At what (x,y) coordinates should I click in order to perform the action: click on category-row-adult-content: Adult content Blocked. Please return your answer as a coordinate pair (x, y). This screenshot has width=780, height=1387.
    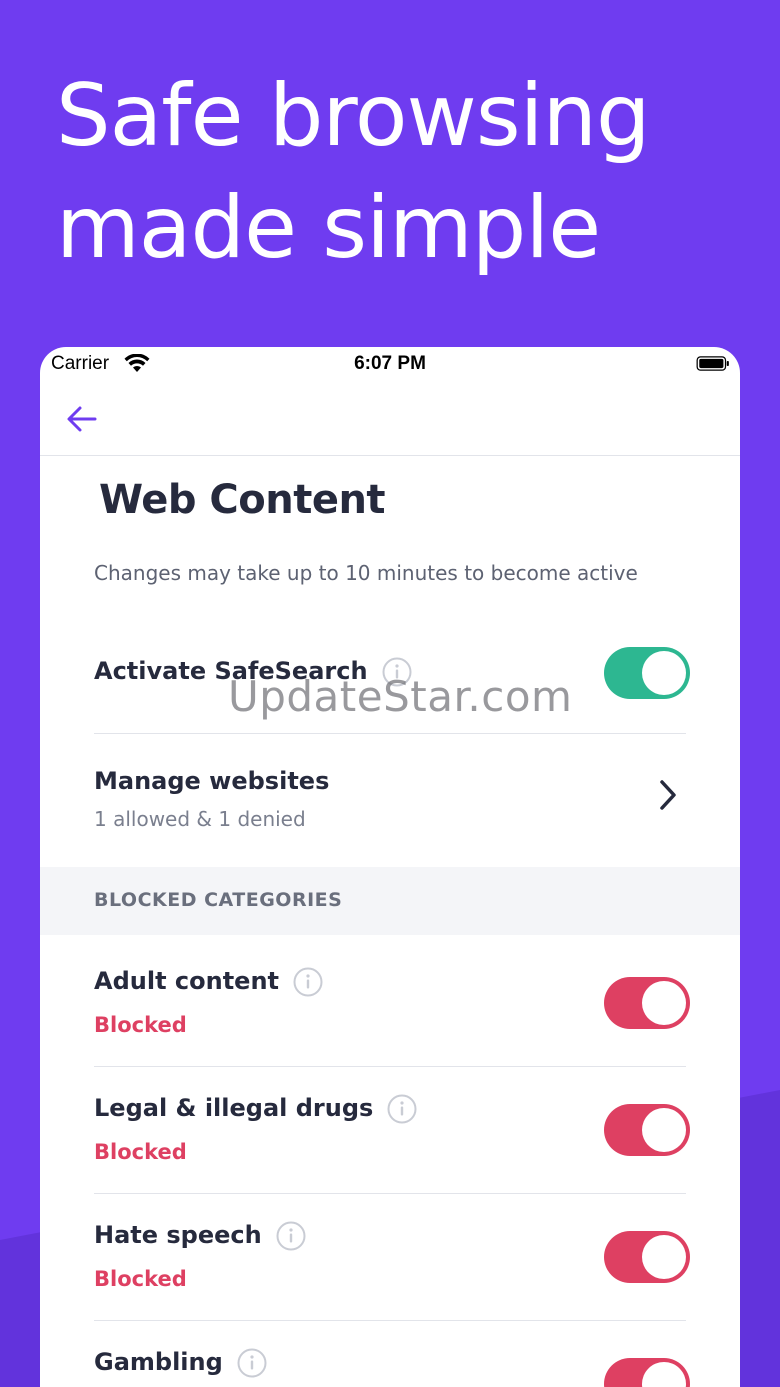
    Looking at the image, I should click on (392, 1007).